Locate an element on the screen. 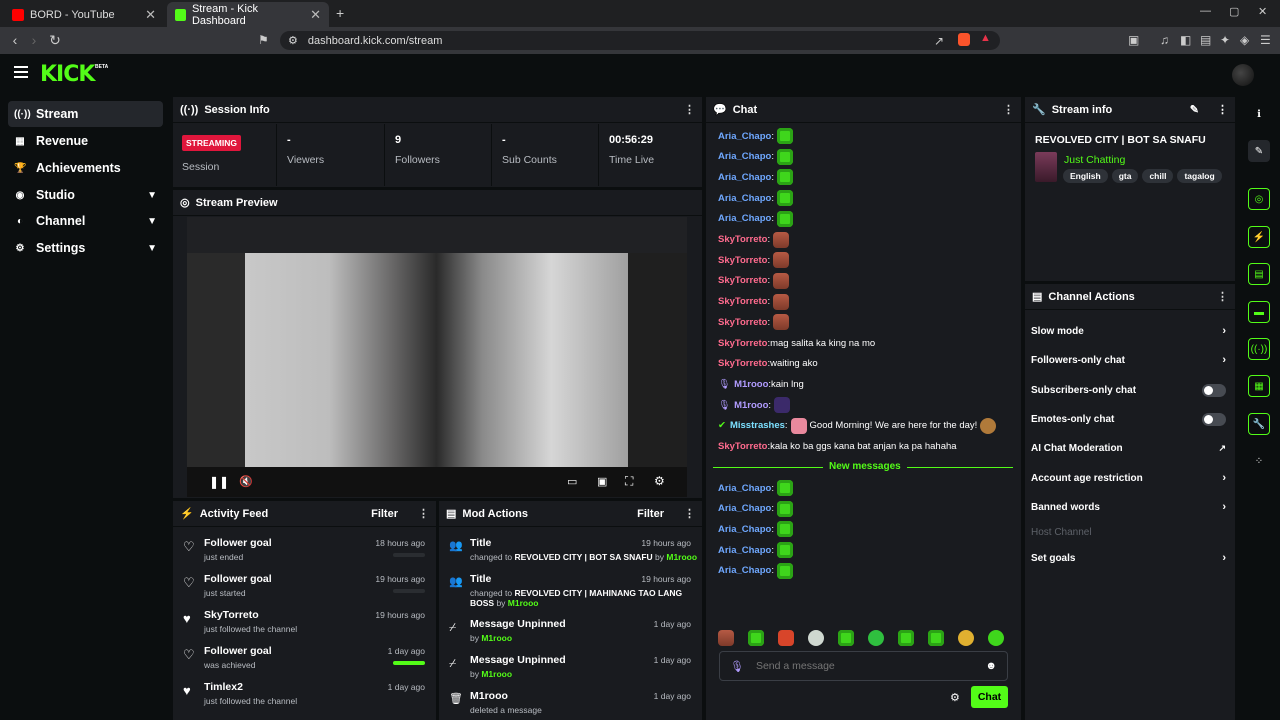 The width and height of the screenshot is (1280, 720). pause-icon: ❚❚ is located at coordinates (219, 482).